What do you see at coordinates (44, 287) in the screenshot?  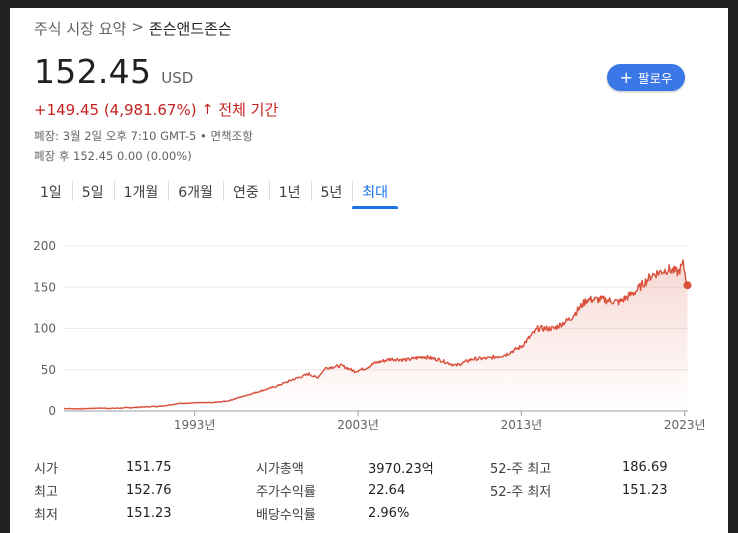 I see `y-tick-label: 150` at bounding box center [44, 287].